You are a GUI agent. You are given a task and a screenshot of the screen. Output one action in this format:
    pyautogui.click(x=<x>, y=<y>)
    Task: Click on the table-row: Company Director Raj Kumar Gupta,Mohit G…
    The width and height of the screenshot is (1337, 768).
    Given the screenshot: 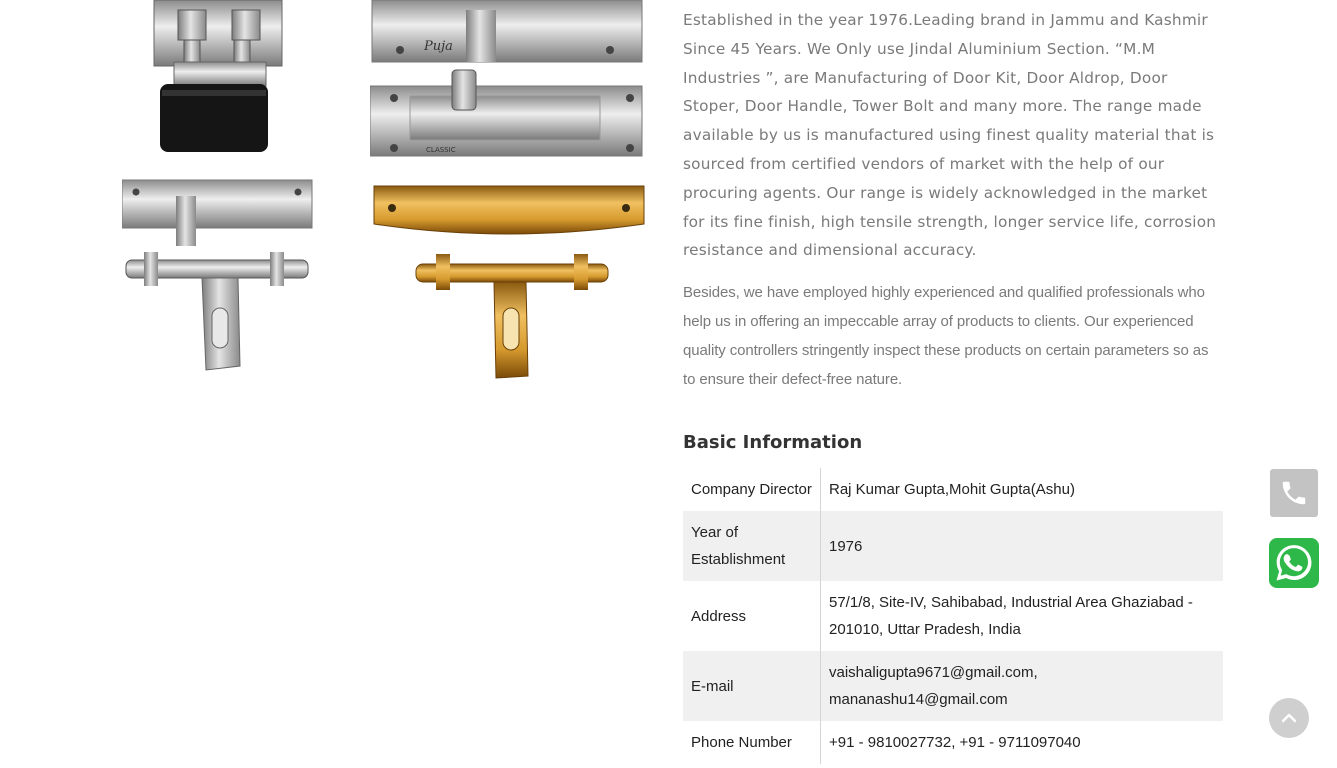 What is the action you would take?
    pyautogui.click(x=953, y=489)
    